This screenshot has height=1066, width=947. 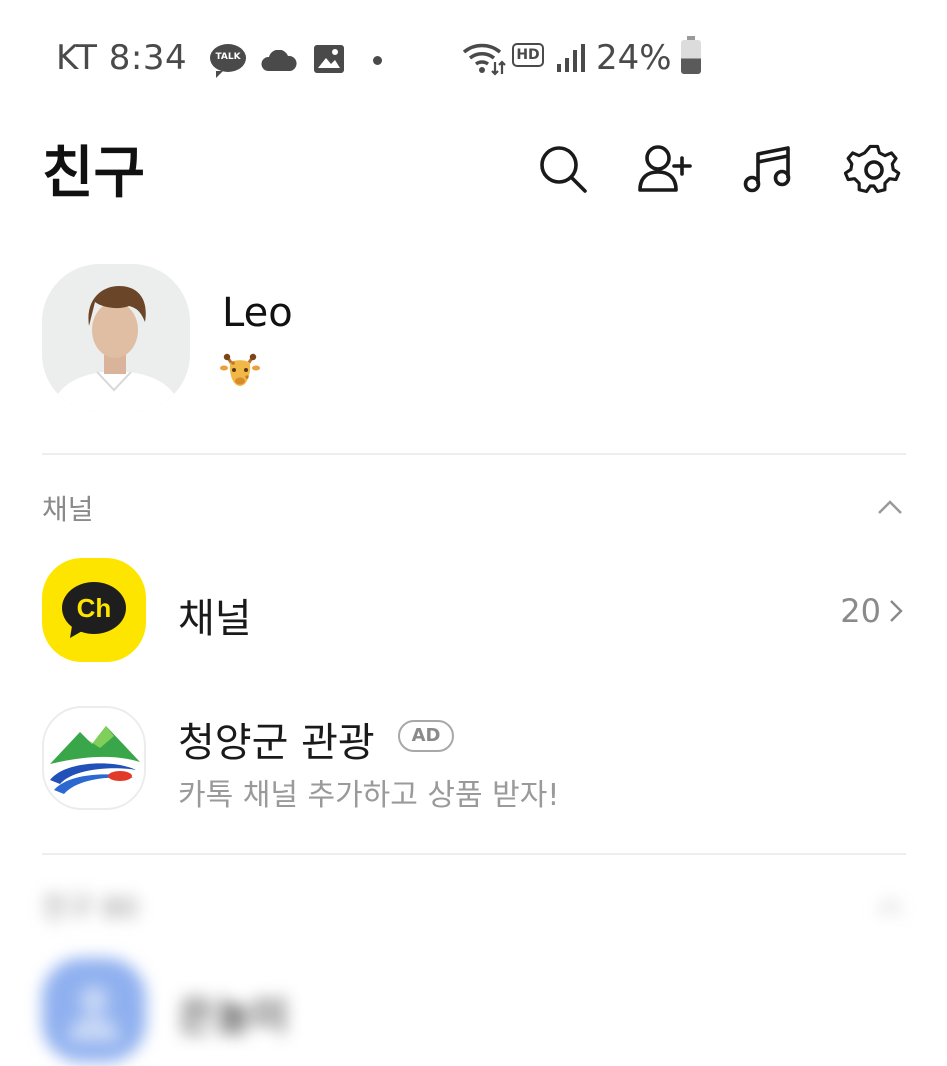 I want to click on profile-photo, so click(x=116, y=338).